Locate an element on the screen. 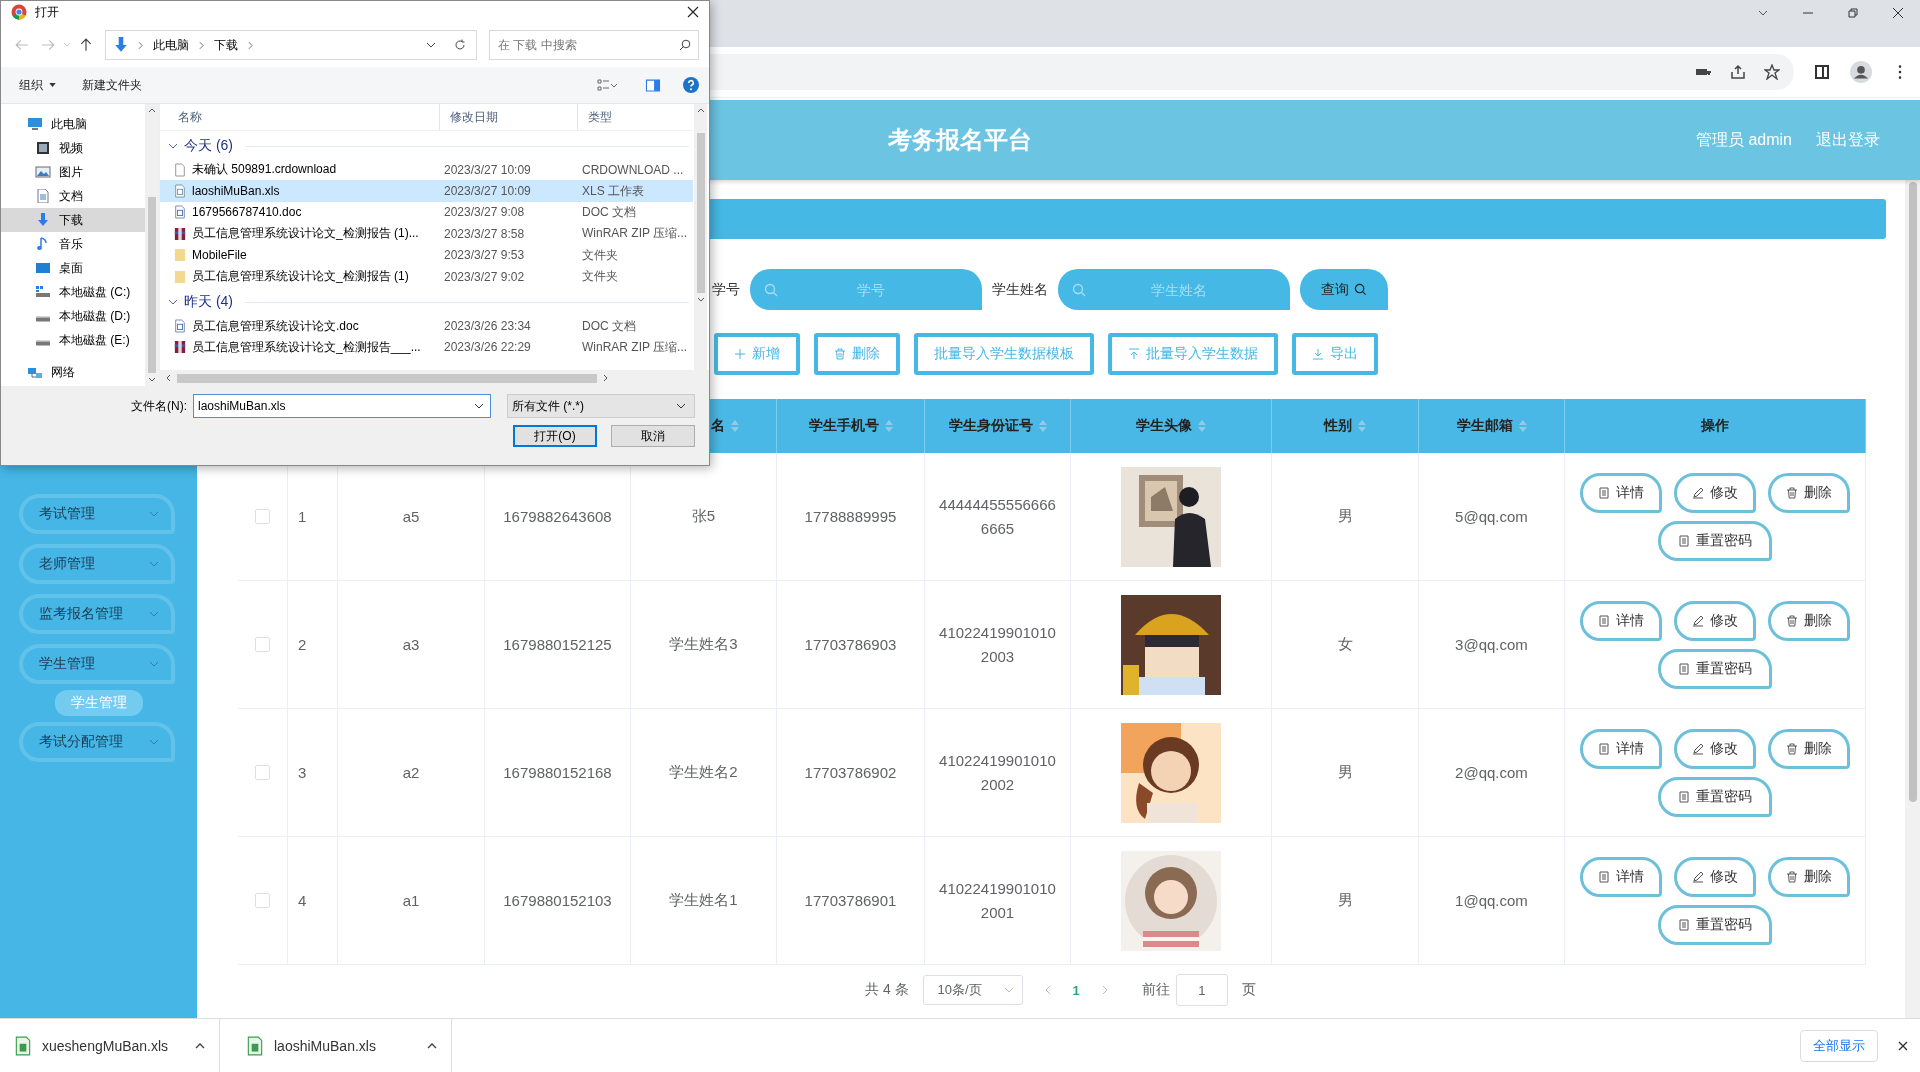 The image size is (1920, 1072). refresh-button is located at coordinates (460, 45).